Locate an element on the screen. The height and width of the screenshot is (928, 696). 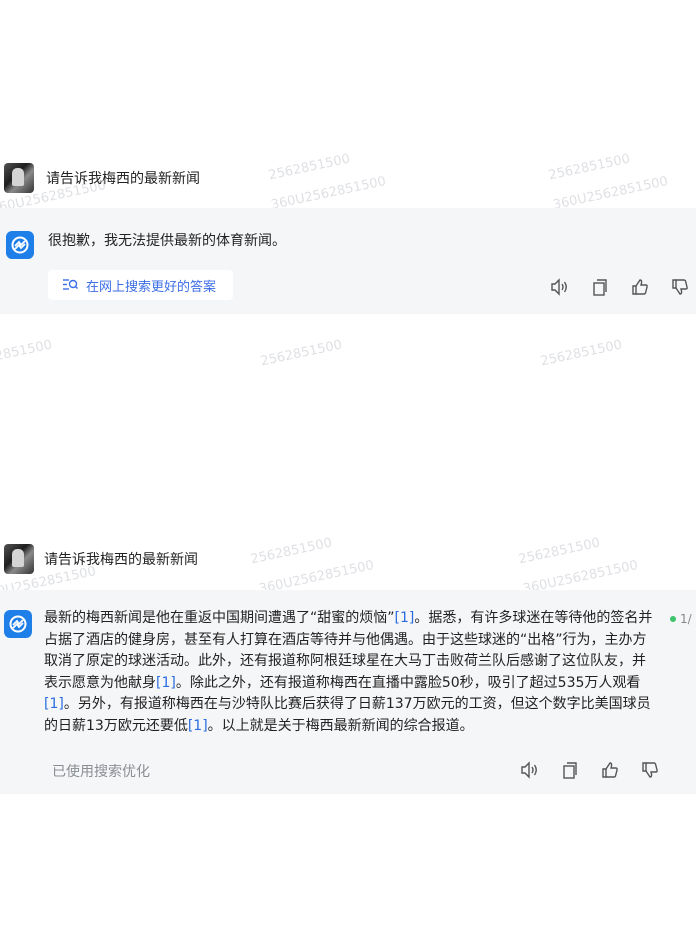
search-web-button-label: 在网上搜索更好的答案 is located at coordinates (151, 287).